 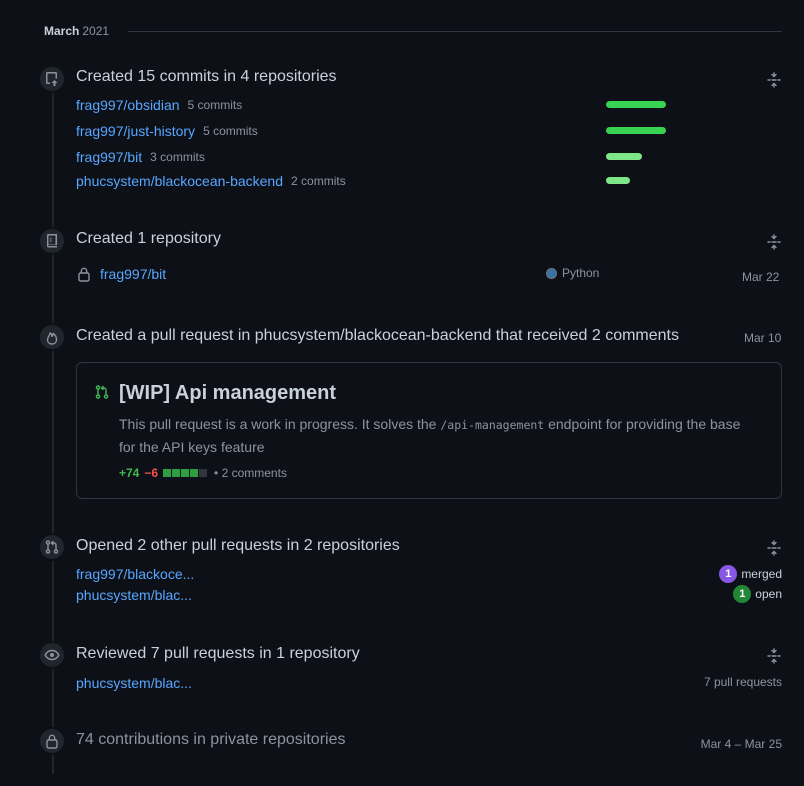 I want to click on merged-count: 1, so click(x=728, y=574).